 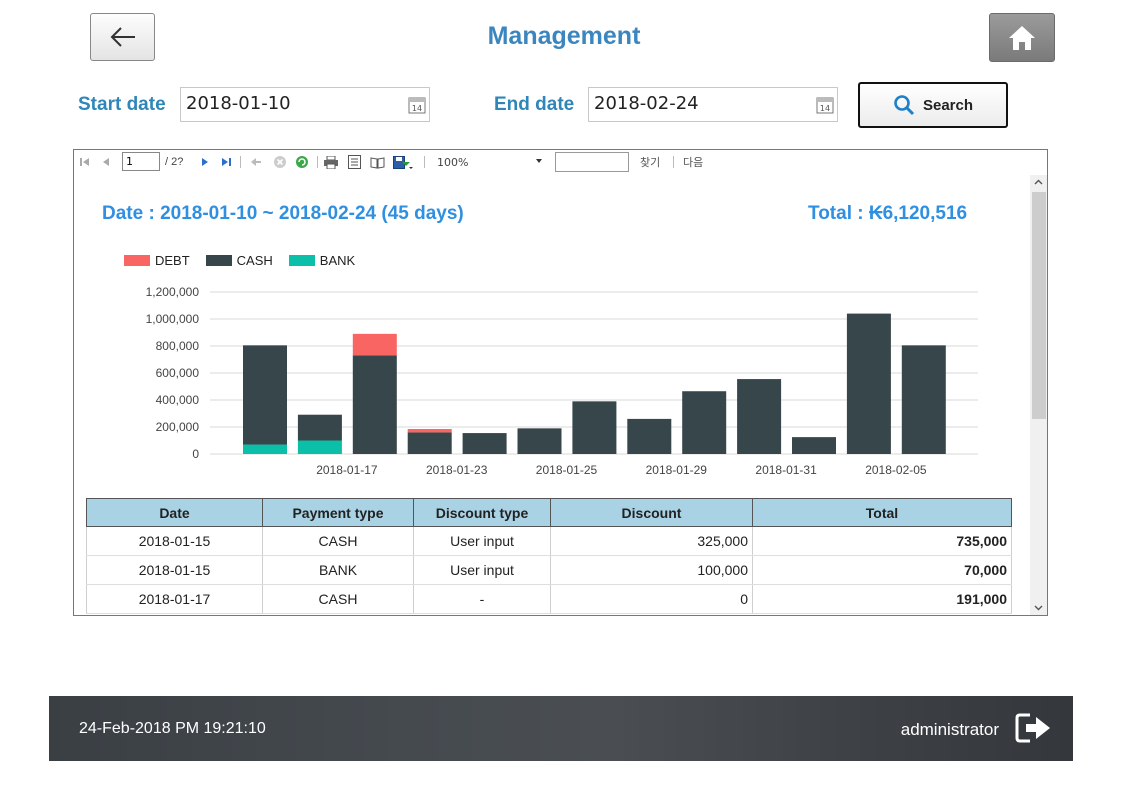 What do you see at coordinates (178, 346) in the screenshot?
I see `y-tick-label: 800,000` at bounding box center [178, 346].